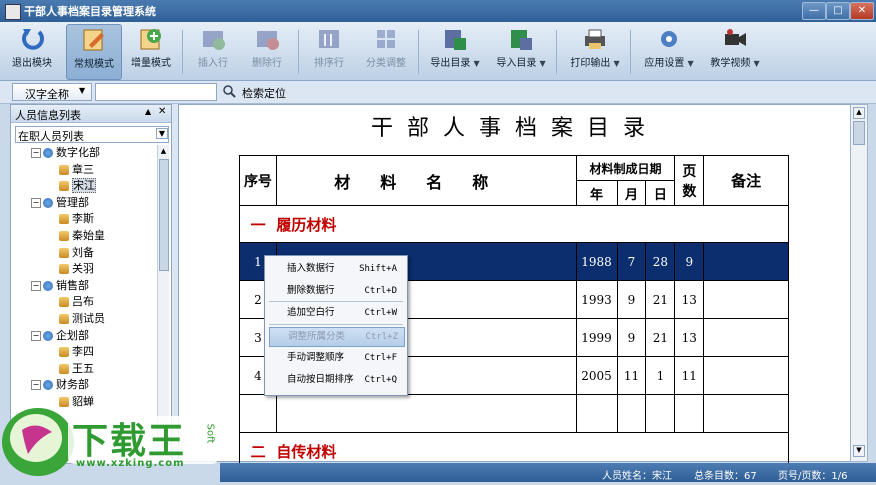  I want to click on header-year: 年, so click(596, 193).